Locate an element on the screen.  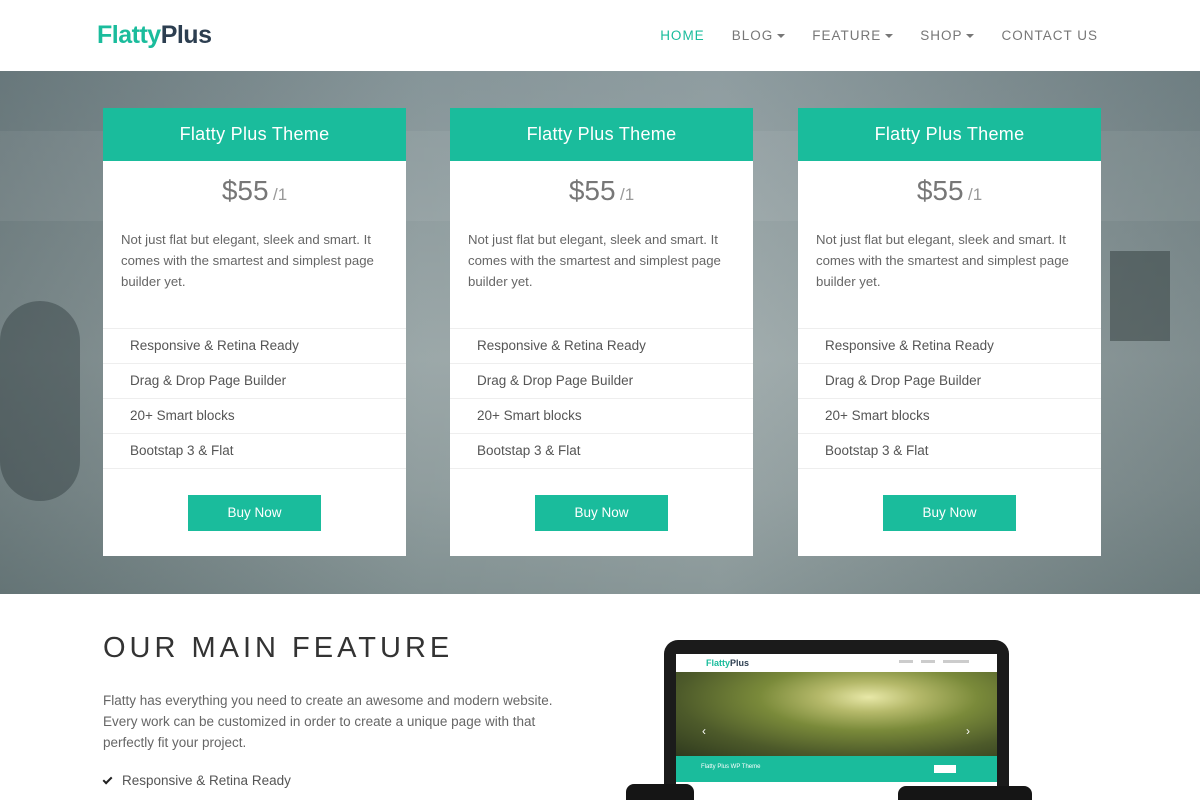
feature-checklist: Responsive & Retina Ready is located at coordinates (196, 780).